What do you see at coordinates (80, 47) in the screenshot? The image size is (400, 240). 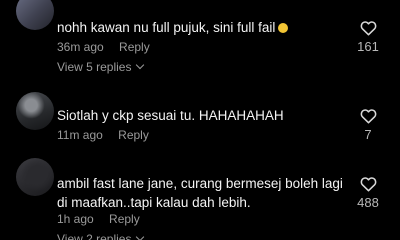 I see `comment-timestamp: 36m ago` at bounding box center [80, 47].